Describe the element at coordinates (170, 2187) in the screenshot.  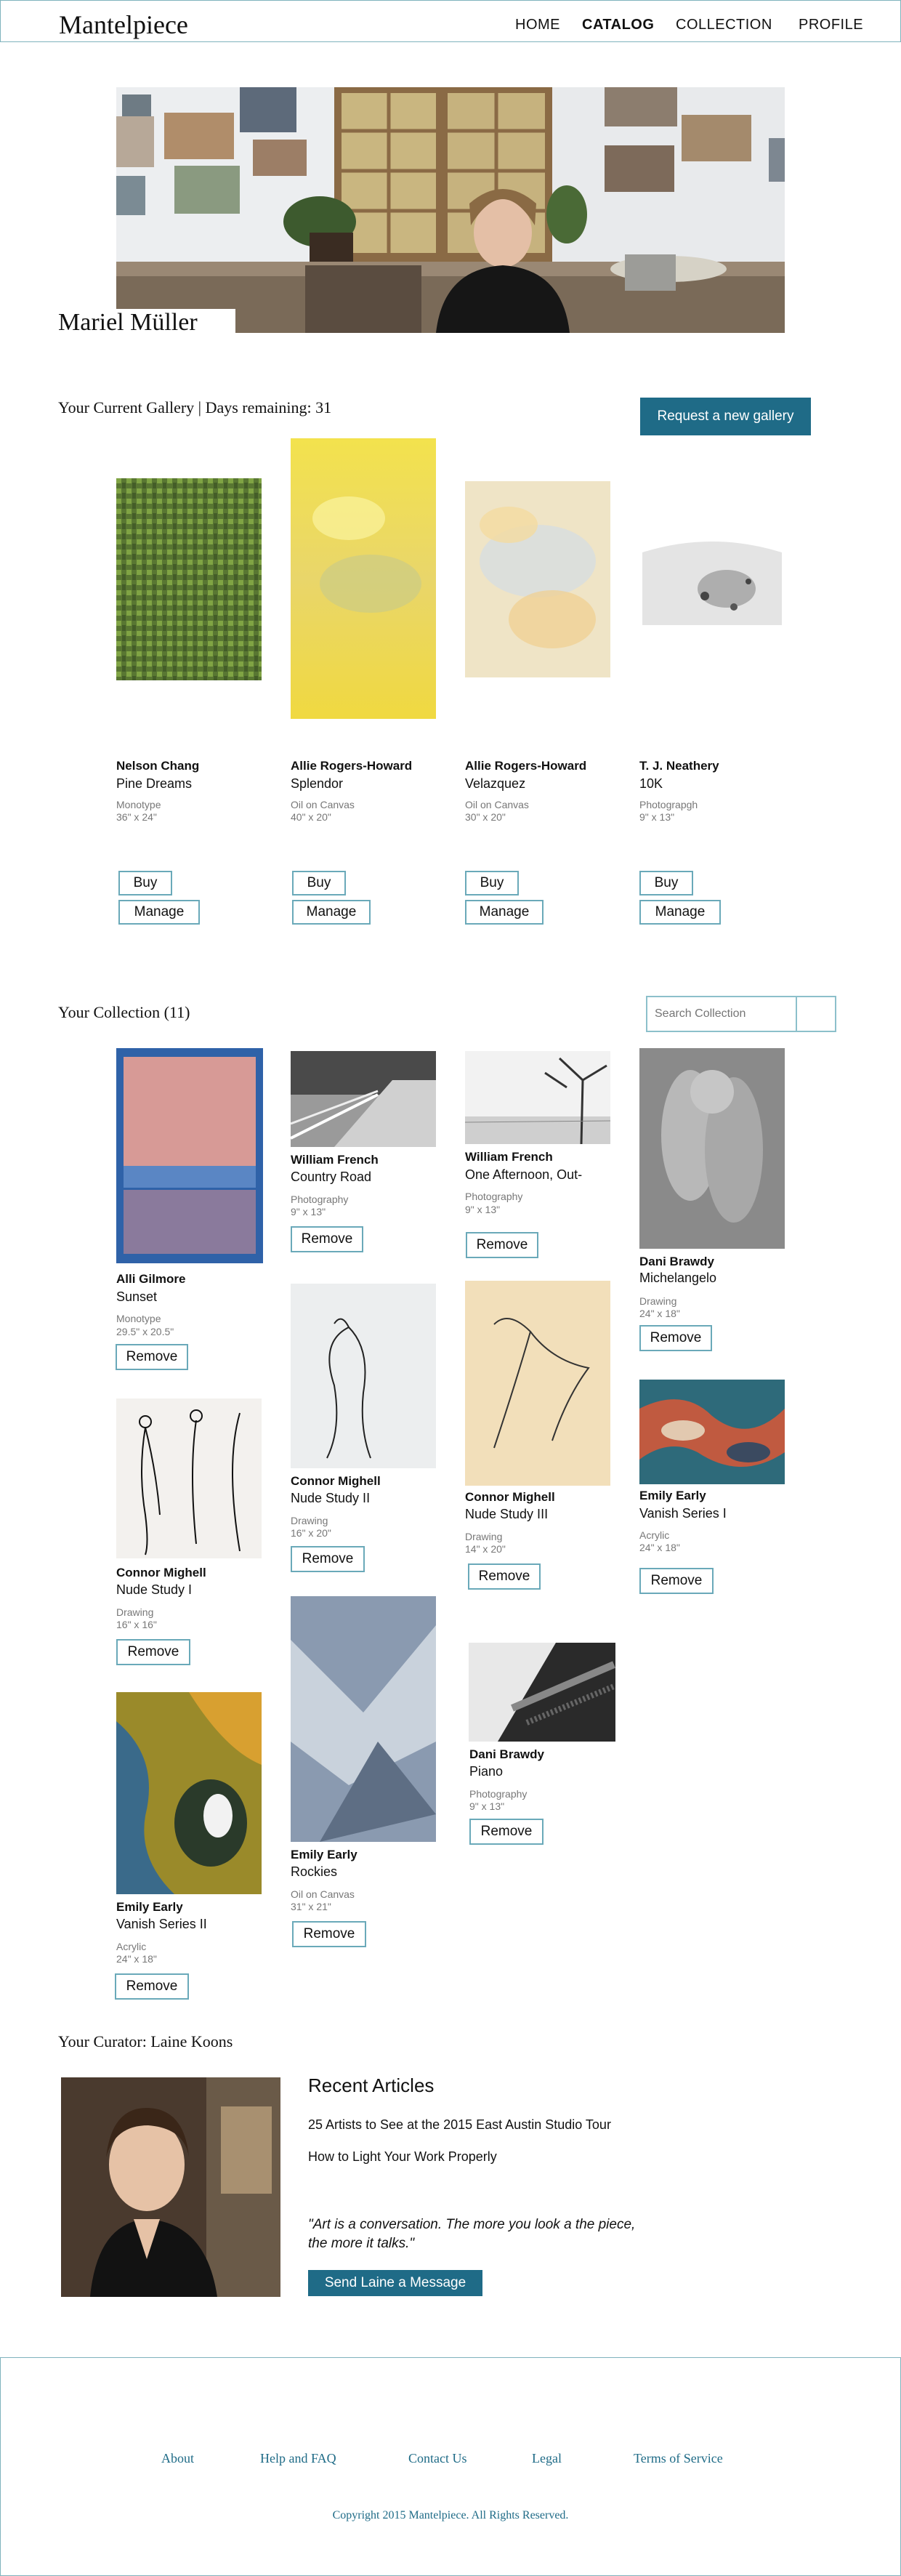
I see `curator-photo` at that location.